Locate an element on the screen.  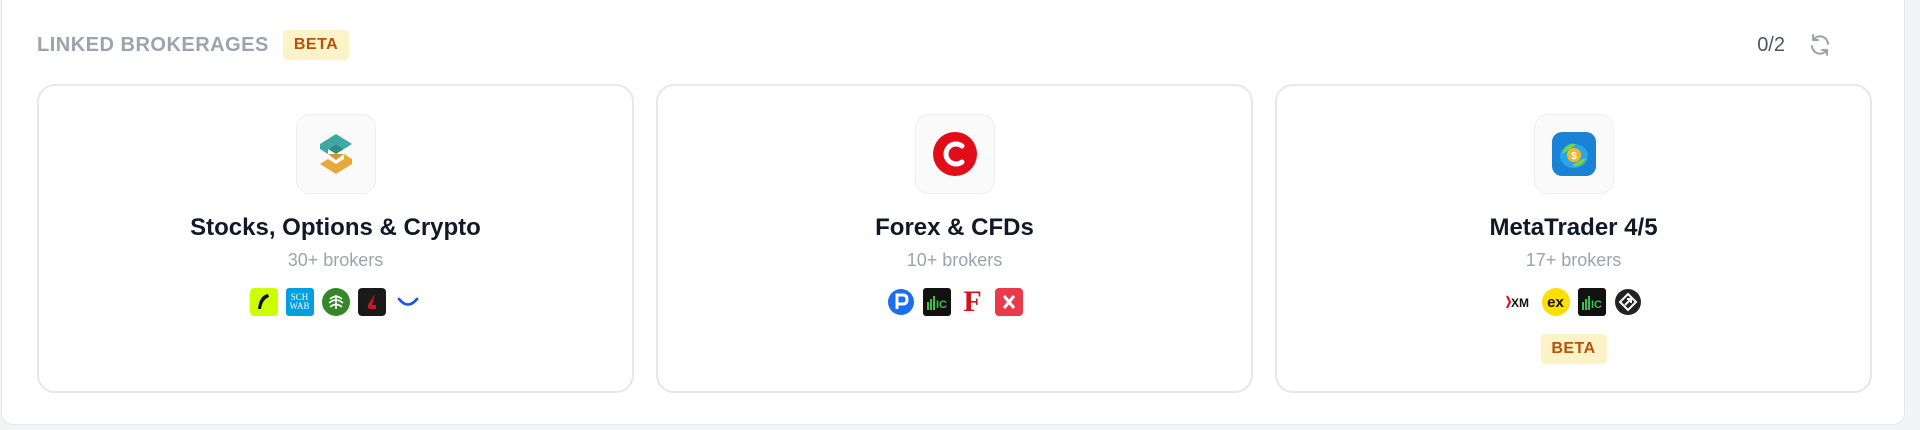
exness-icon: ex is located at coordinates (1555, 302).